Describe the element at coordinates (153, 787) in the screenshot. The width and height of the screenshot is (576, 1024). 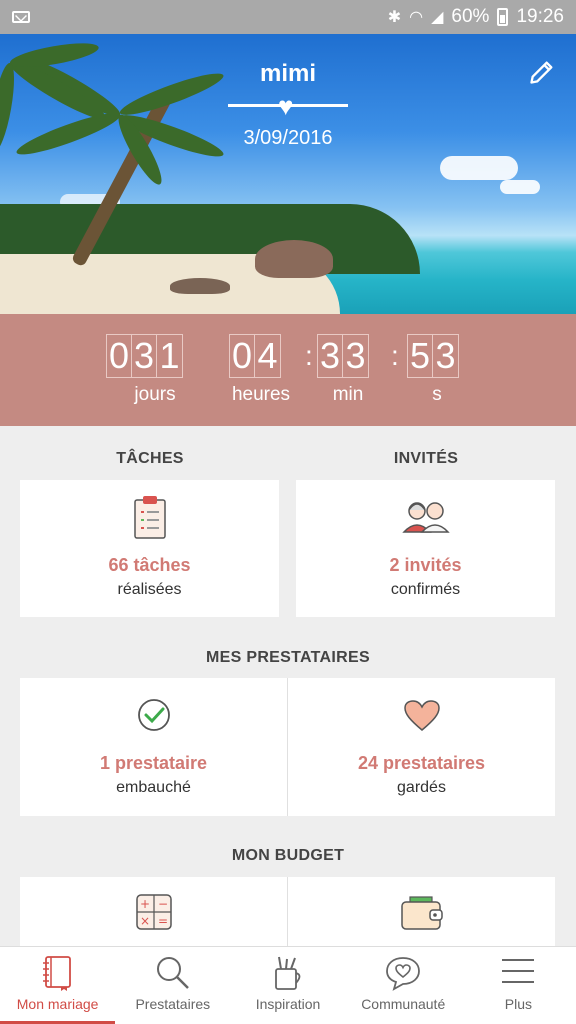
I see `vendors-hired-subtitle: embauché` at that location.